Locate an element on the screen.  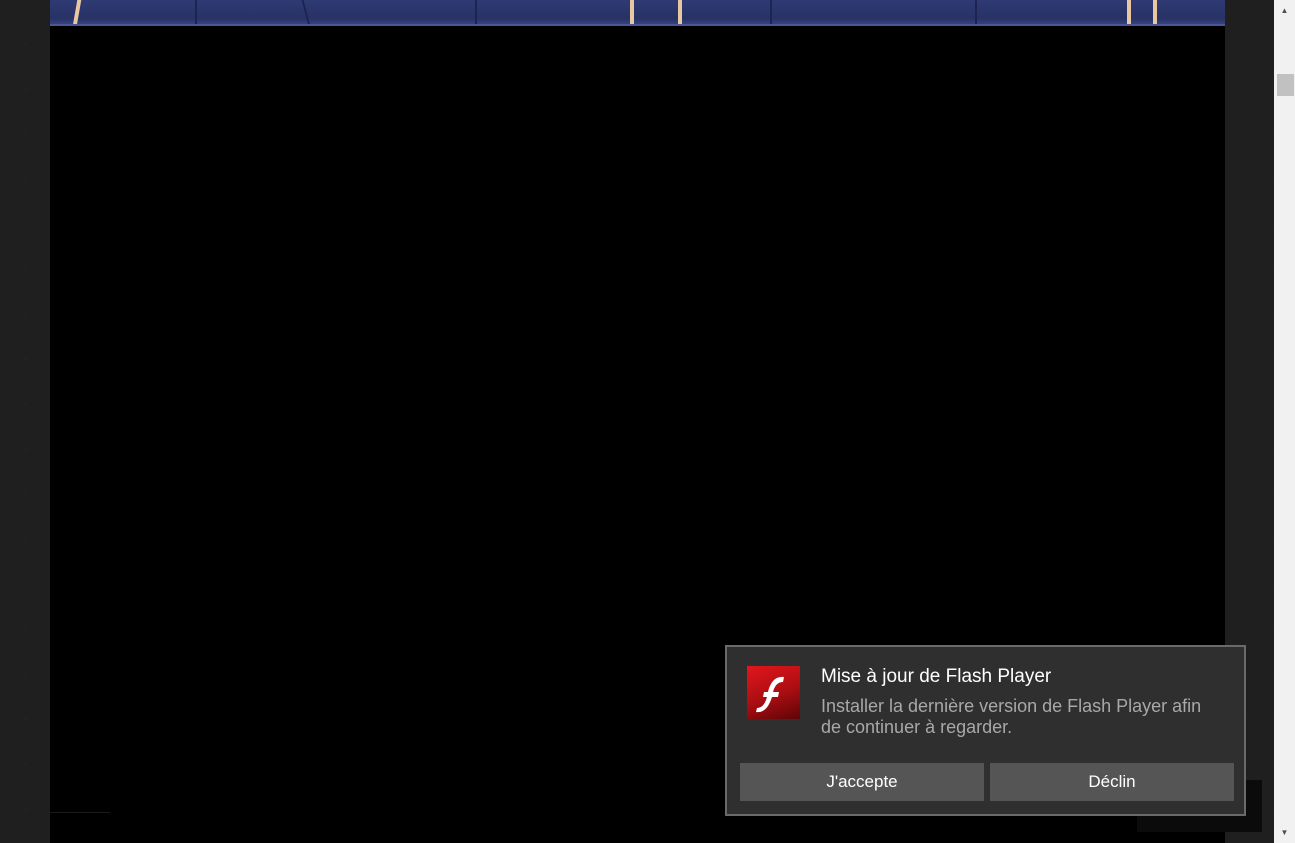
scrollbar-thumb is located at coordinates (1285, 85).